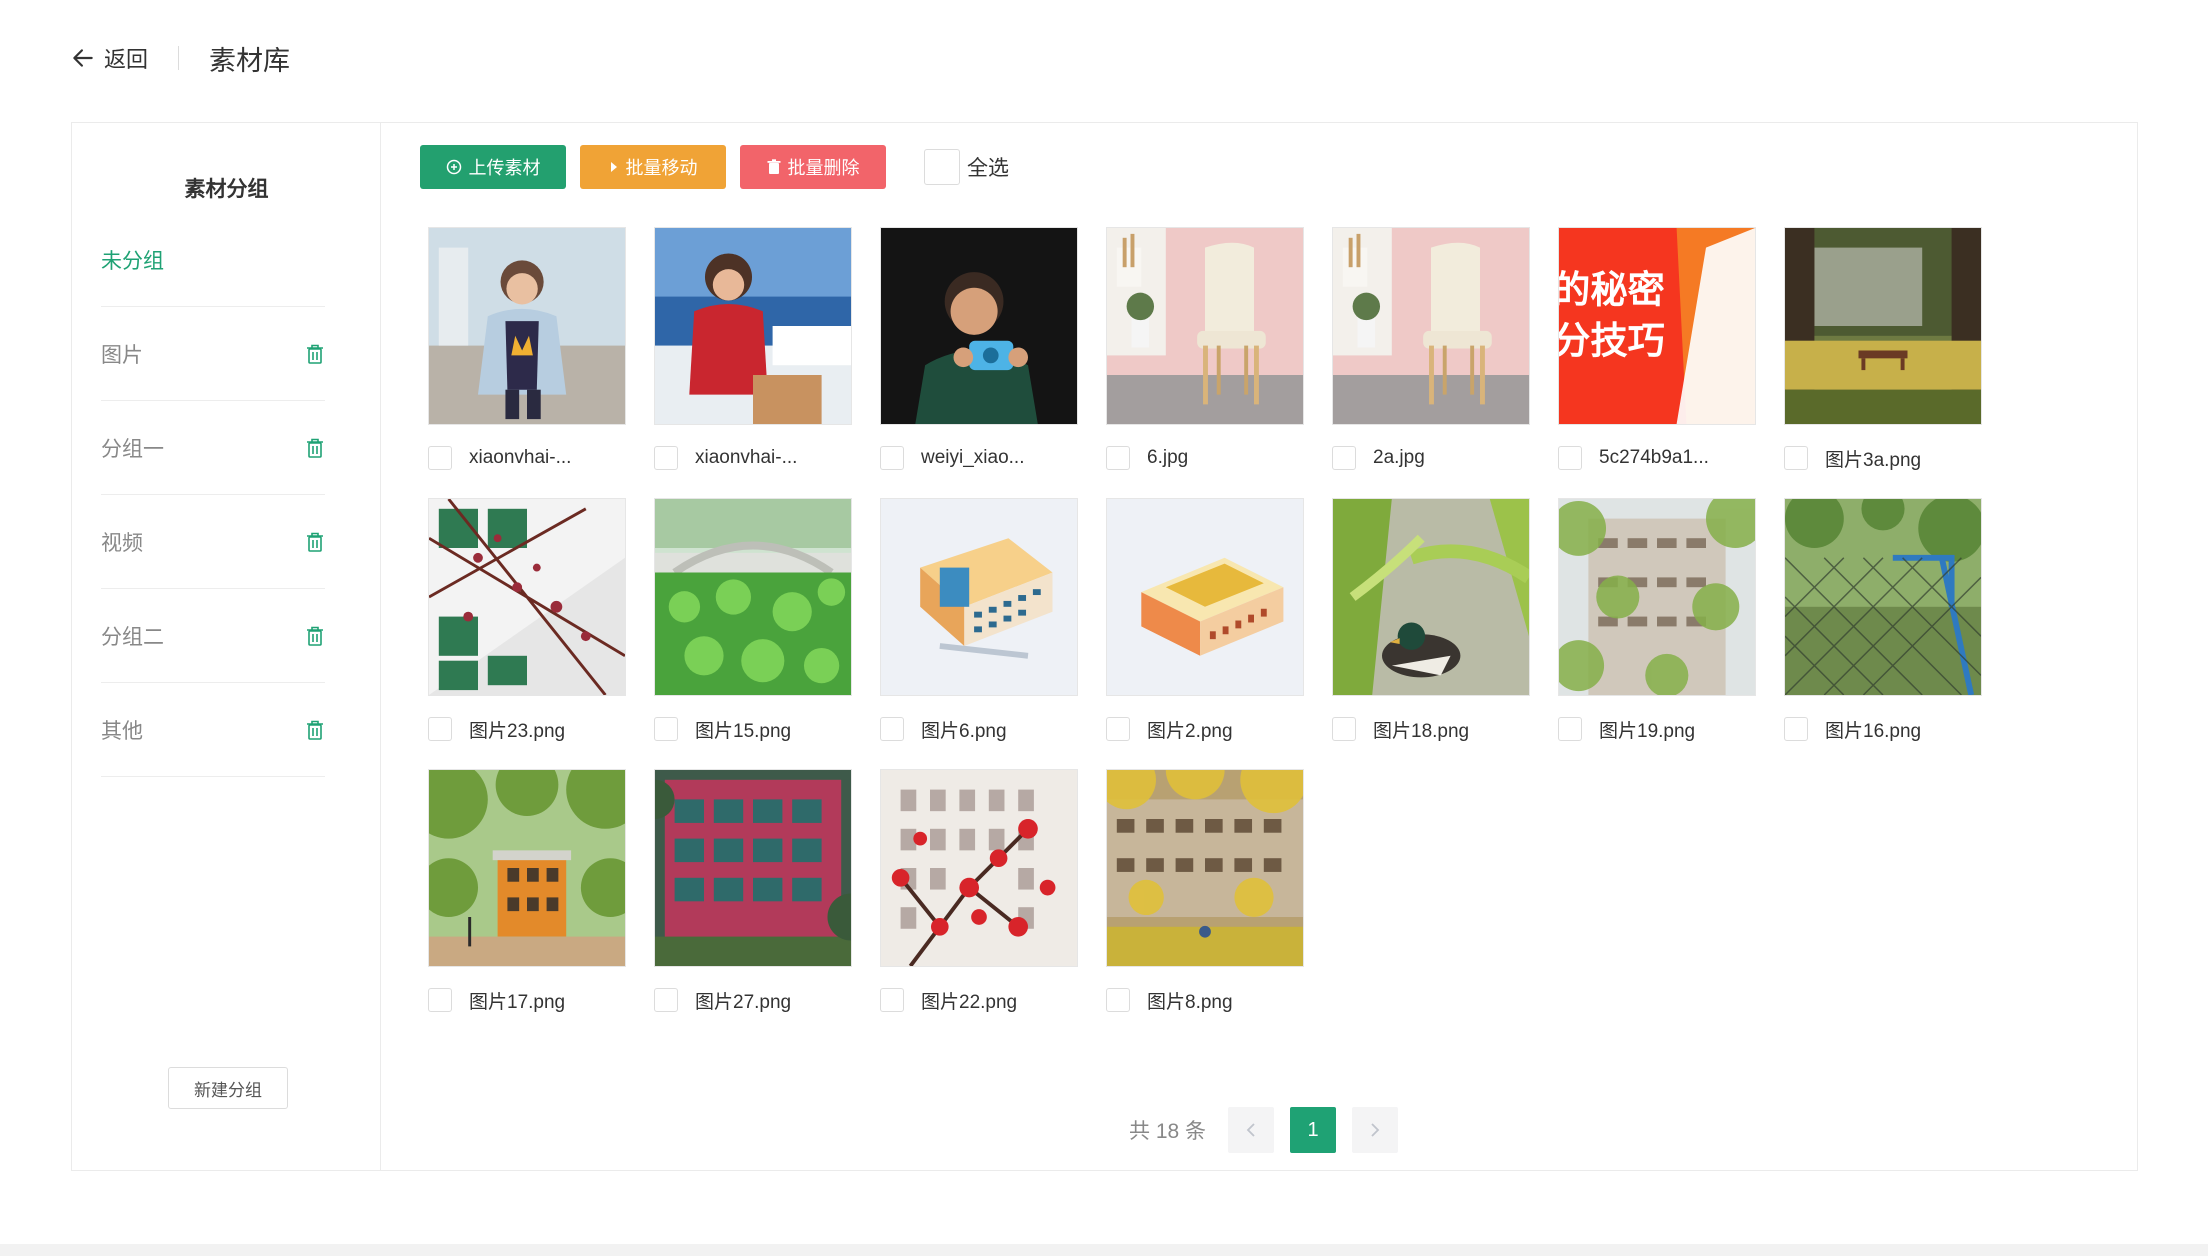 Image resolution: width=2208 pixels, height=1256 pixels. Describe the element at coordinates (213, 274) in the screenshot. I see `group-item: 未分组` at that location.